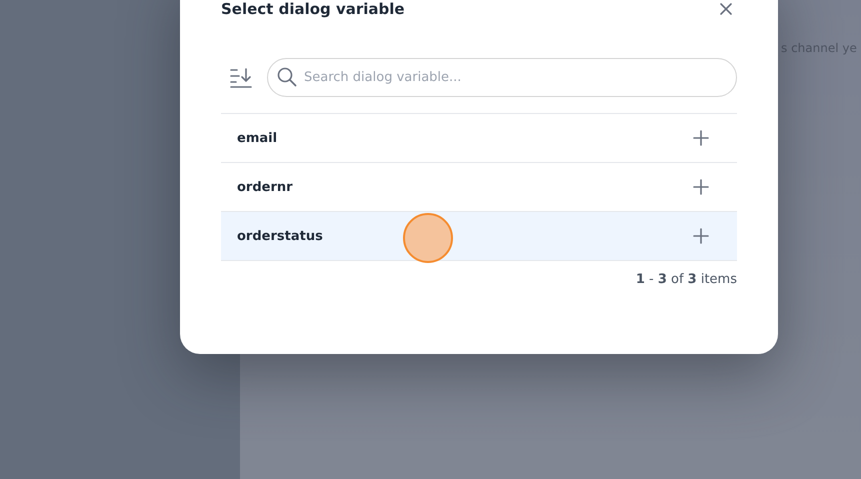 The width and height of the screenshot is (861, 479). What do you see at coordinates (241, 77) in the screenshot?
I see `sort-icon` at bounding box center [241, 77].